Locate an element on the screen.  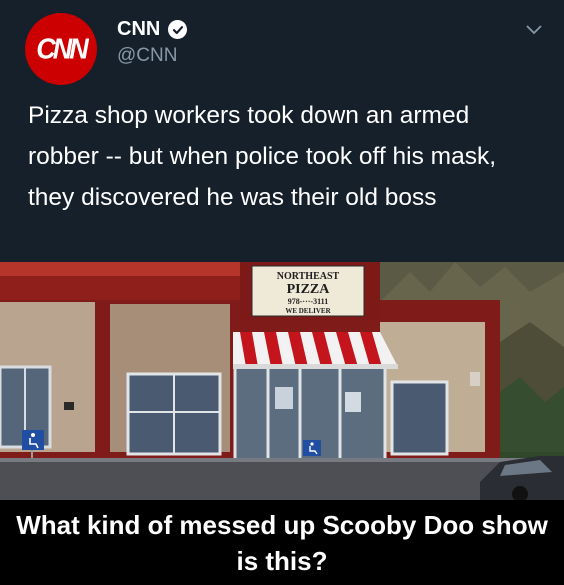
cnn-logo: CNN is located at coordinates (62, 48).